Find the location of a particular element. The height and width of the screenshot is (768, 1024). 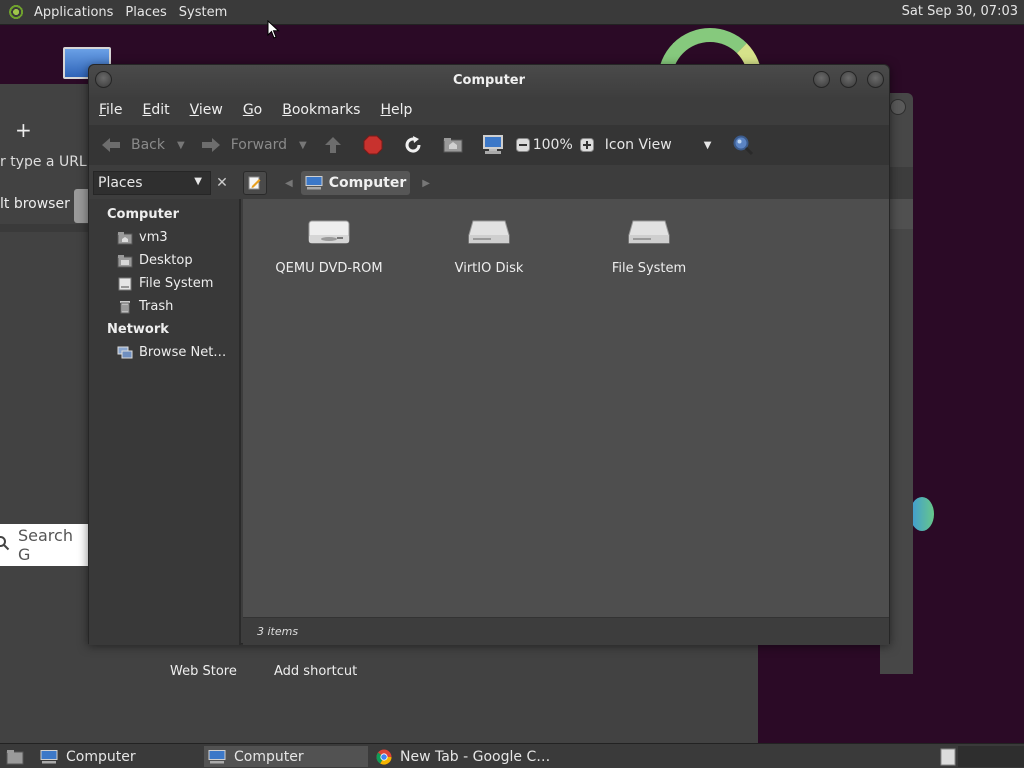

pathbar-left-chevron-icon: ◀ is located at coordinates (289, 183).